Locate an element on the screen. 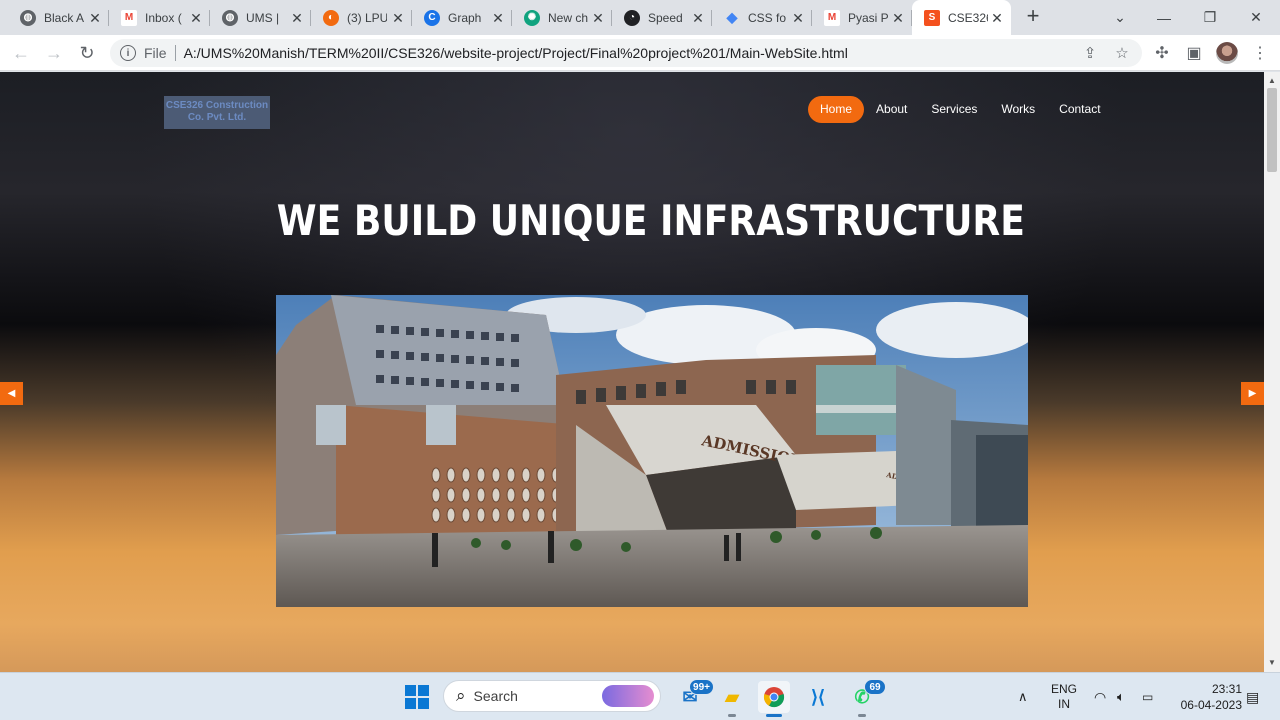 This screenshot has height=720, width=1280. volume-icon: 🔈︎ is located at coordinates (1121, 696).